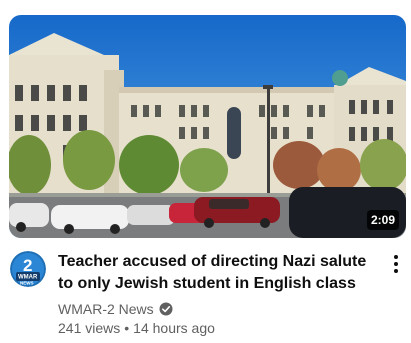 The image size is (411, 343). I want to click on video-duration-badge: 2:09, so click(382, 220).